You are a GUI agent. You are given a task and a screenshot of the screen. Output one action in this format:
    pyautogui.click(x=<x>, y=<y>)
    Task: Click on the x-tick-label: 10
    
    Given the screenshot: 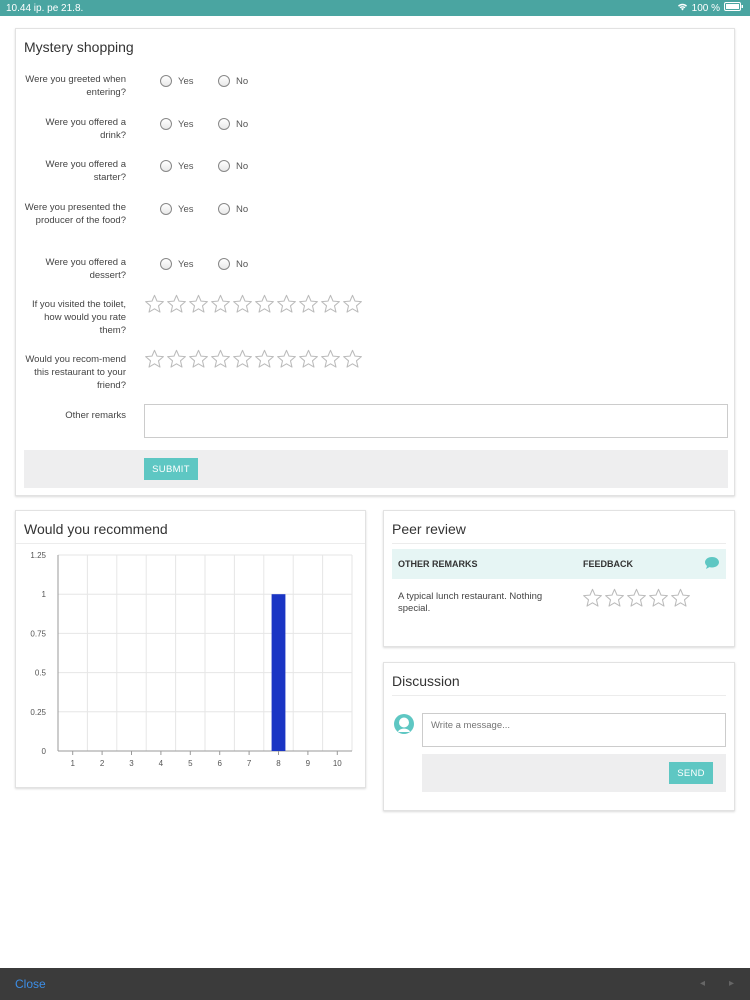 What is the action you would take?
    pyautogui.click(x=337, y=763)
    